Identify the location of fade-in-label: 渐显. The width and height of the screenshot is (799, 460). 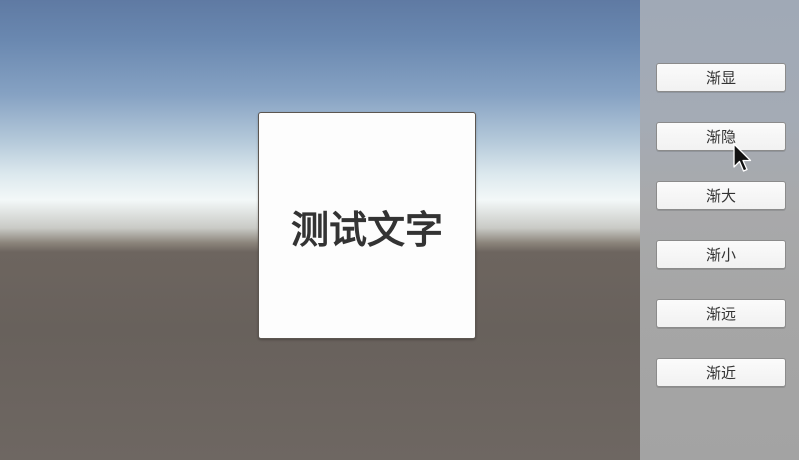
(720, 78).